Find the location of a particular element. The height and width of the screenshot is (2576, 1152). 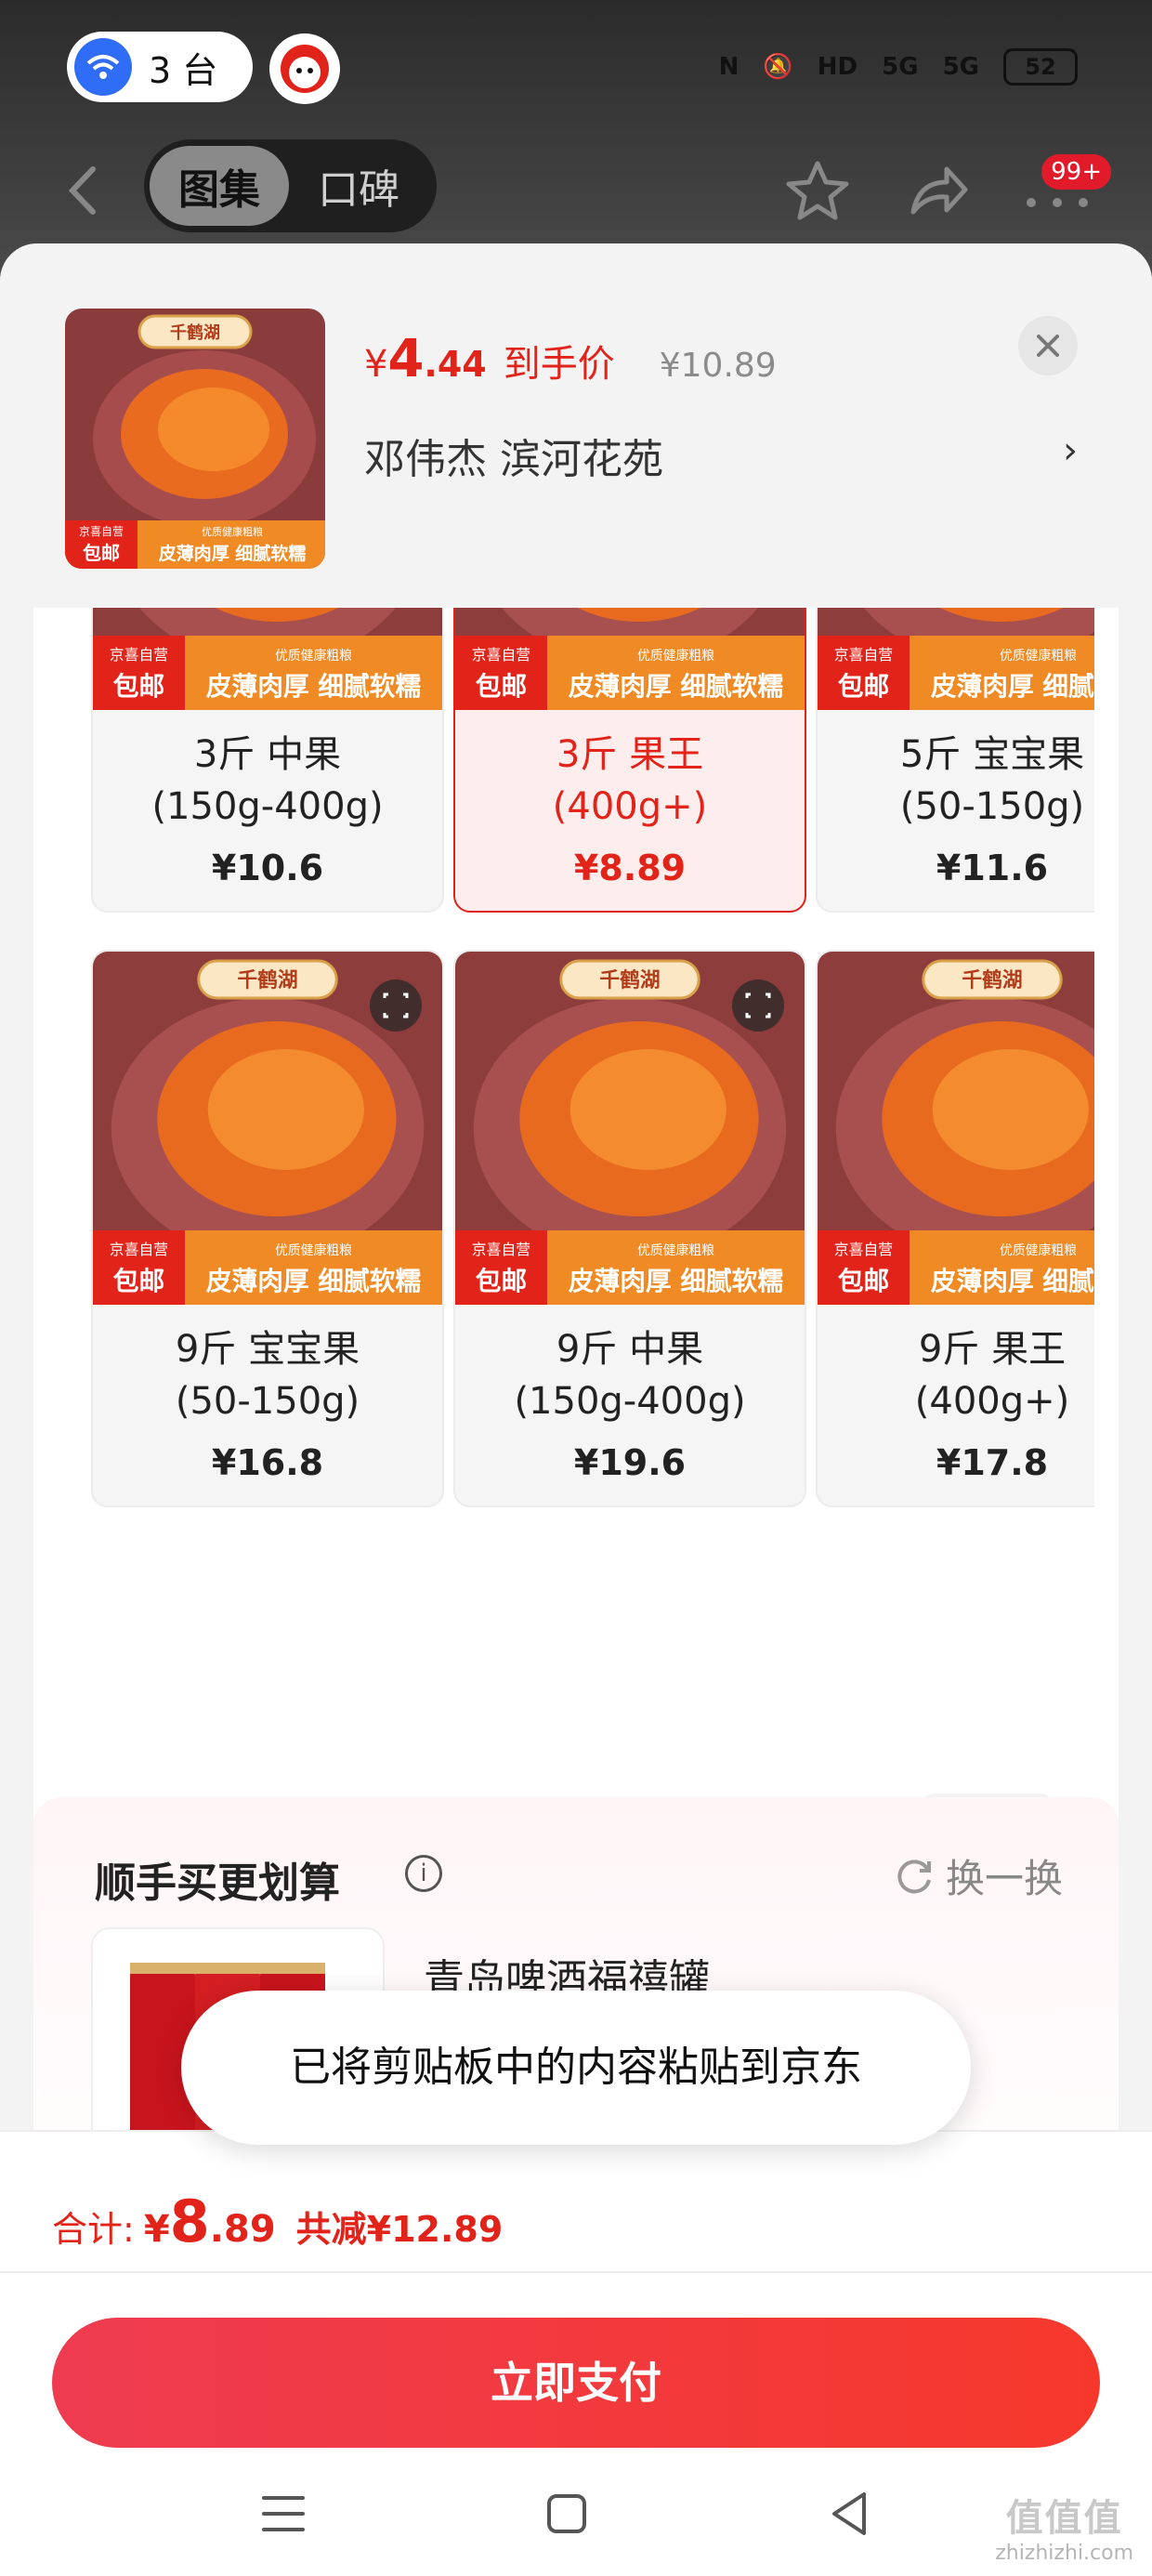

product-thumbnail: 千鹤湖 京喜自营 包邮 优质健康粗粮 皮薄肉厚 细腻软糯 is located at coordinates (195, 439).